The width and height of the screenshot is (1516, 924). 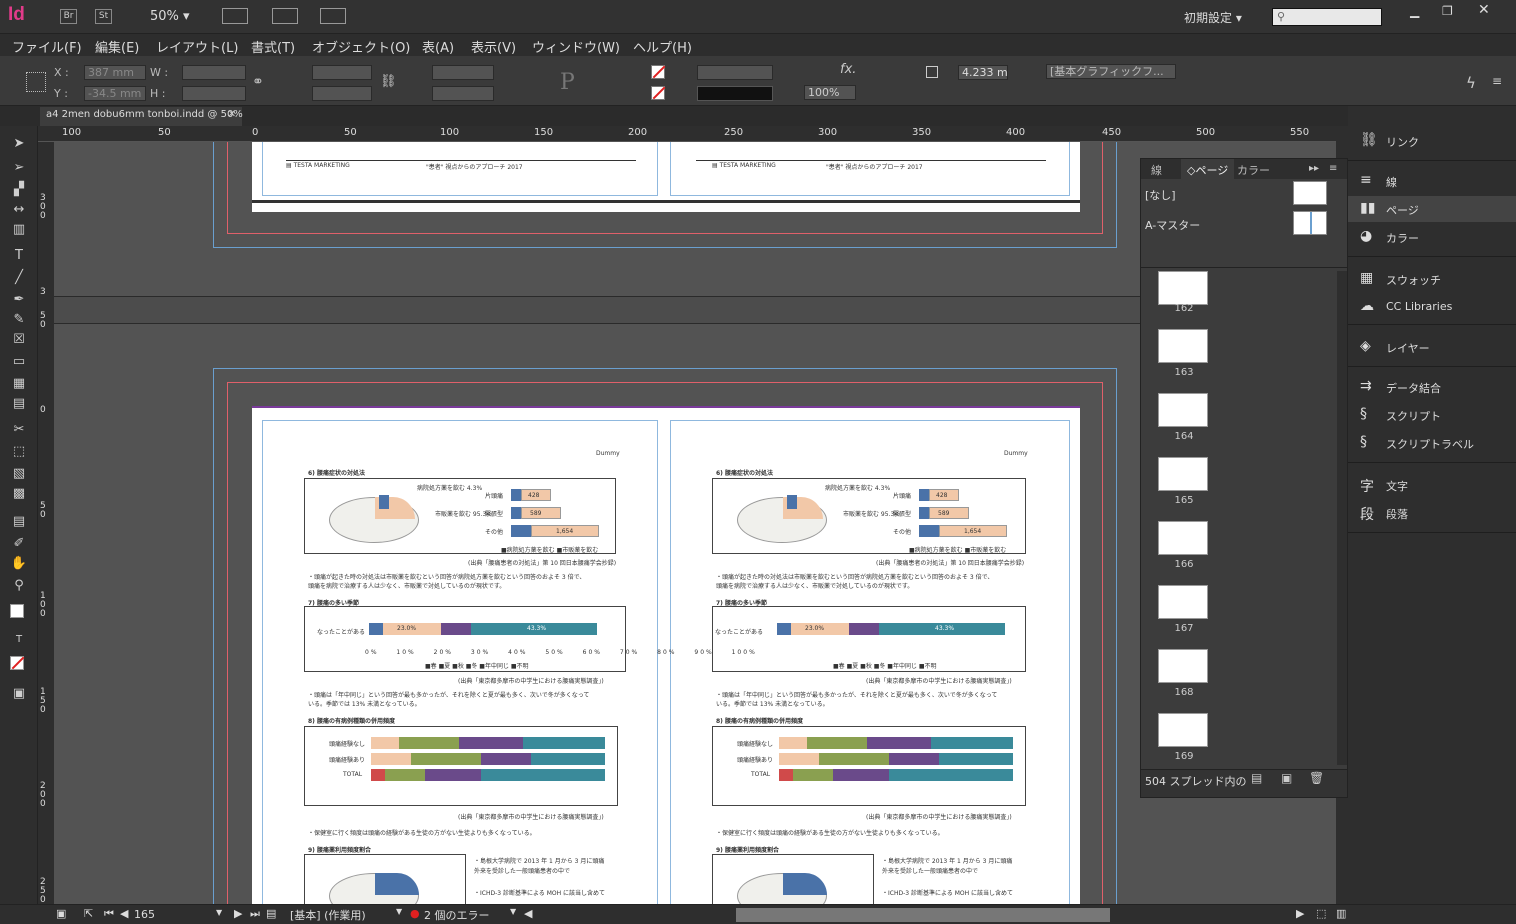 What do you see at coordinates (1432, 209) in the screenshot?
I see `dock-item-pages: ▮▮ ページ` at bounding box center [1432, 209].